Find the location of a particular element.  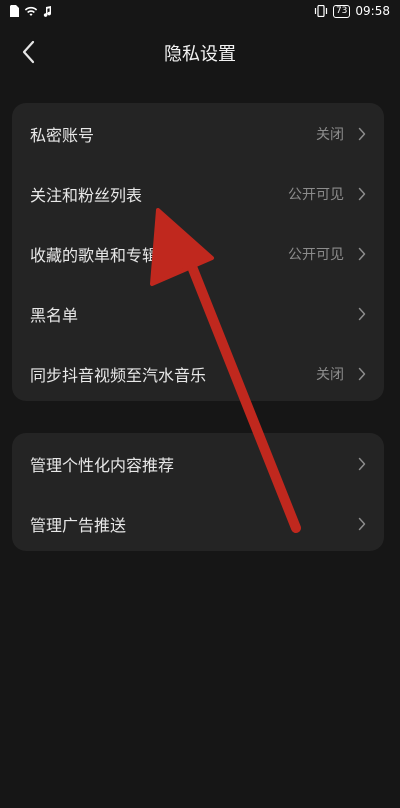

setting-label: 关注和粉丝列表 is located at coordinates (86, 195).